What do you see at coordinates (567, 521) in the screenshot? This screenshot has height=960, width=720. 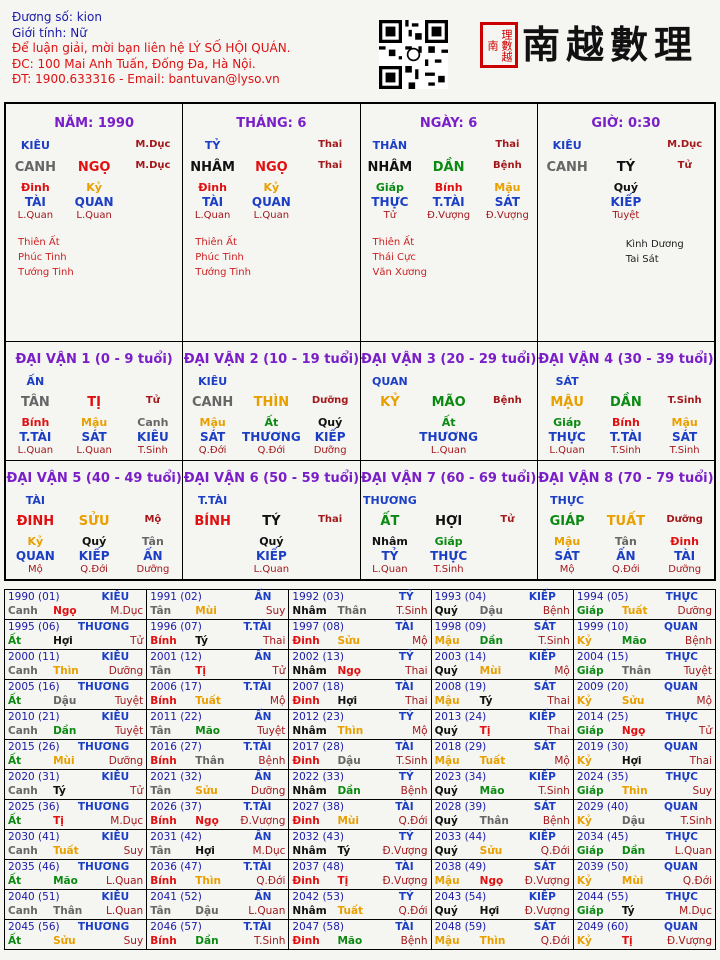 I see `dai-van-stem: GIÁP` at bounding box center [567, 521].